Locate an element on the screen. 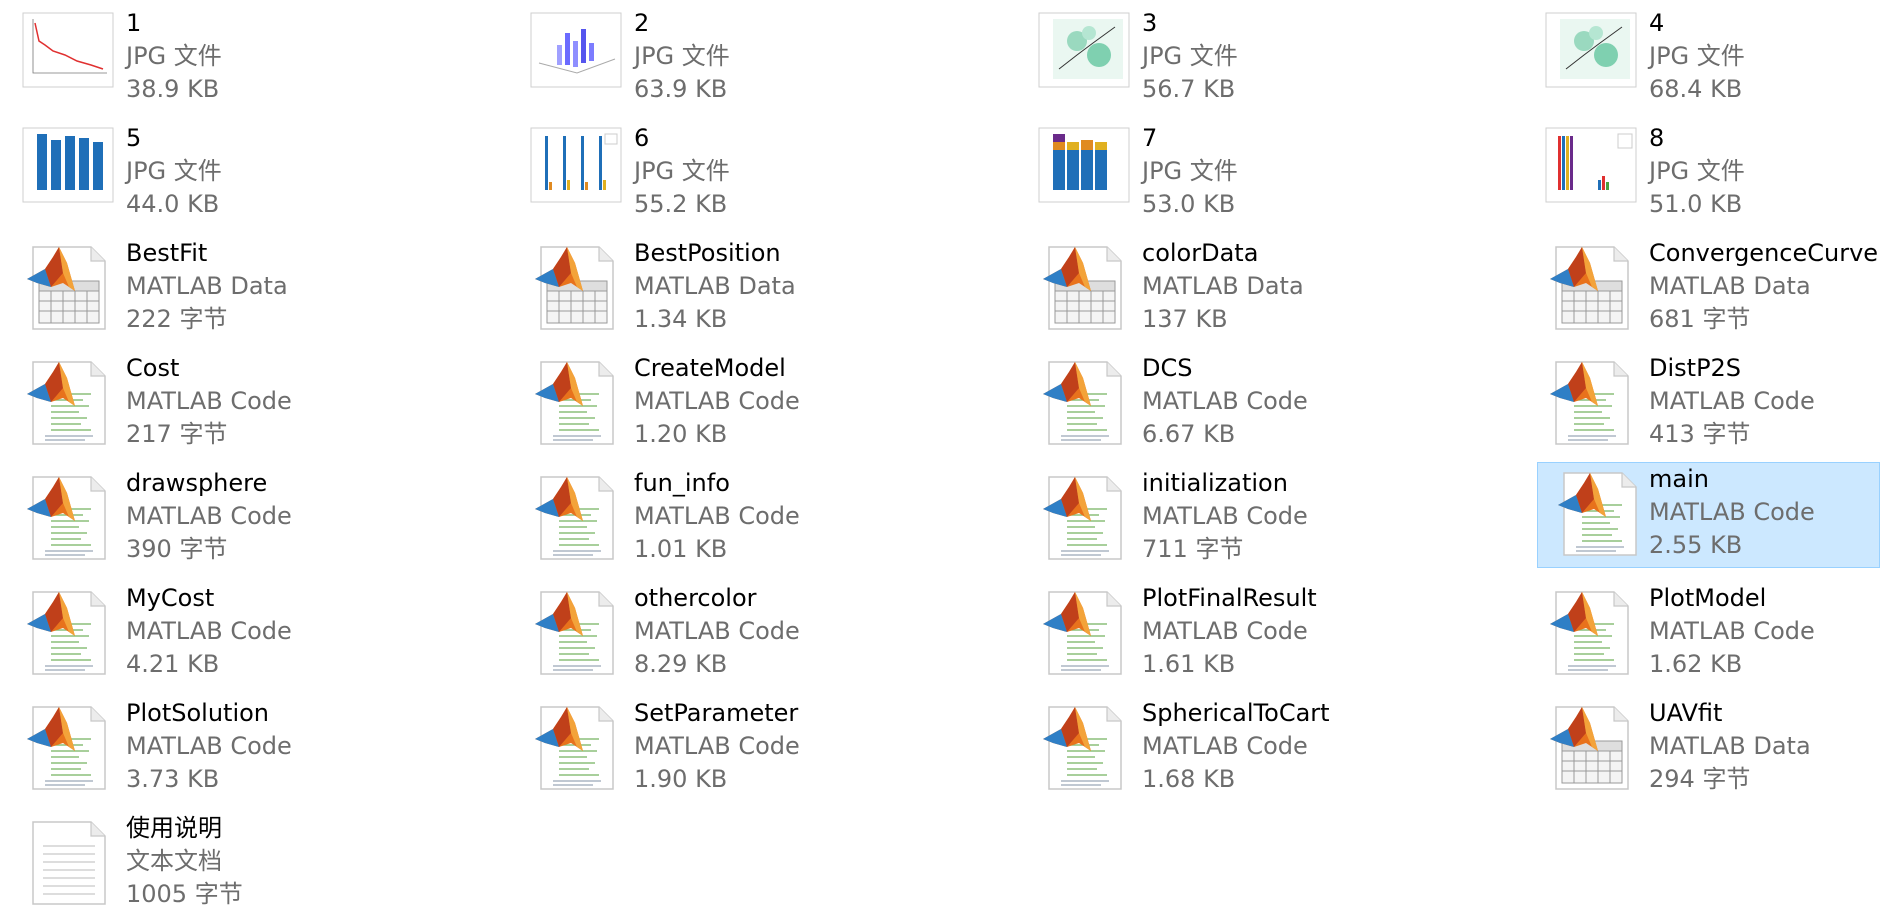 This screenshot has width=1880, height=919. file-item: othercolor MATLAB Code 8.29 KB is located at coordinates (678, 626).